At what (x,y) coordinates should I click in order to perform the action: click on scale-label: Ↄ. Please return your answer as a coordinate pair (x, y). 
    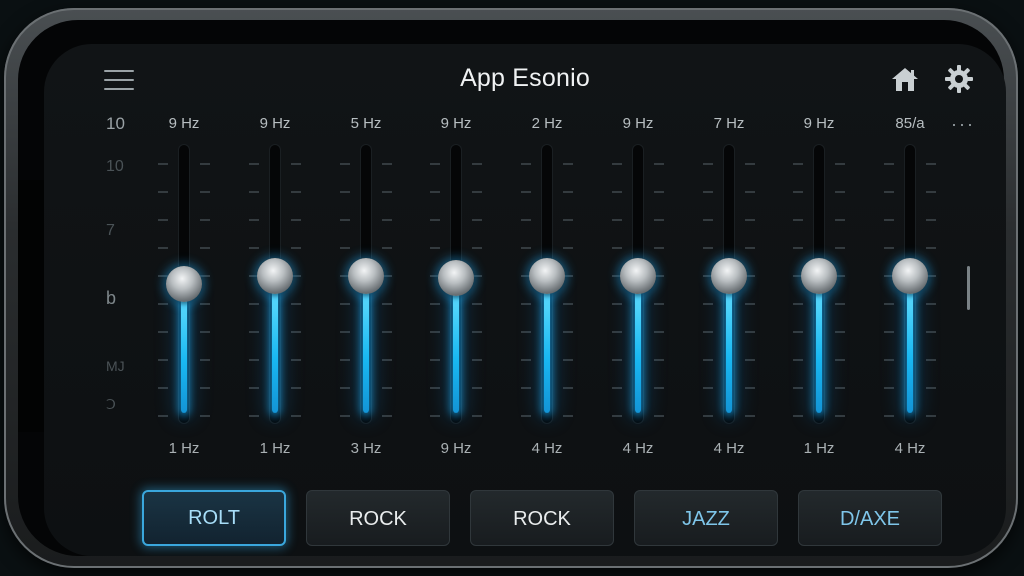
    Looking at the image, I should click on (111, 404).